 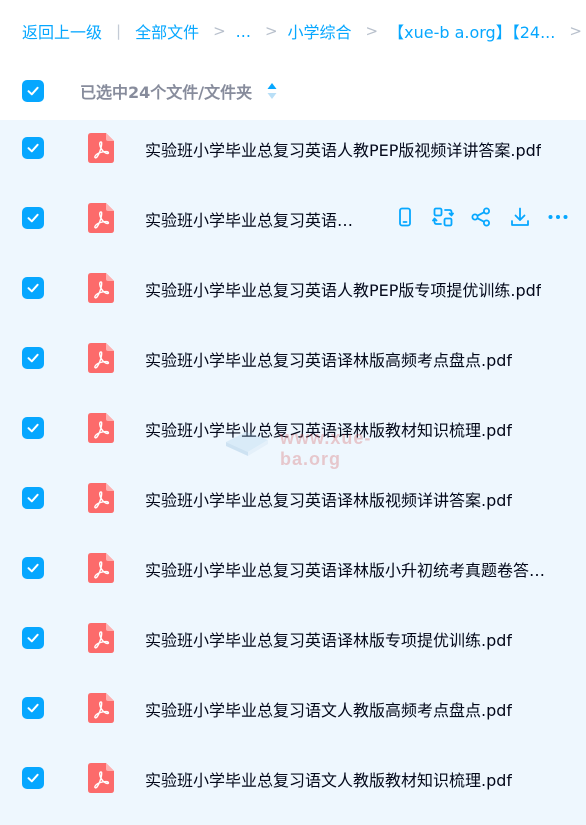 I want to click on file-name: 实验班小学毕业总复习英语人教PEP版小升初统考真题卷答案.pdf, so click(x=252, y=219).